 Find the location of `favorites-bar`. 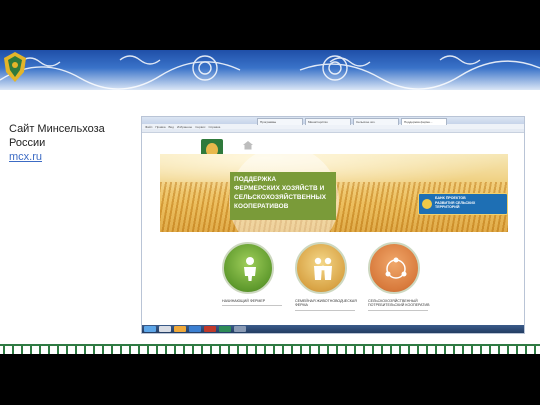

favorites-bar is located at coordinates (333, 131).